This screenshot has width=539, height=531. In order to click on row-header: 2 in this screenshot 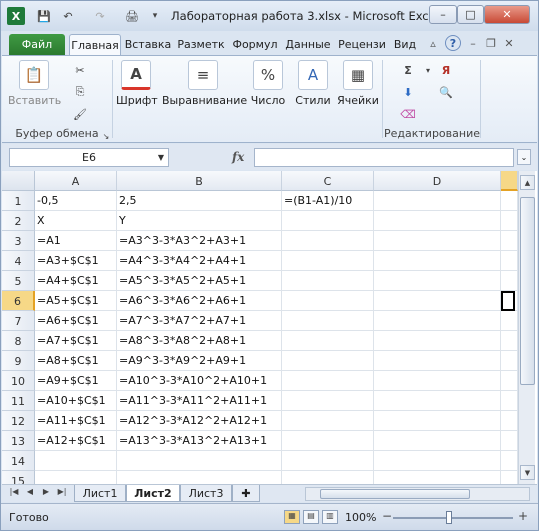, I will do `click(18, 221)`.